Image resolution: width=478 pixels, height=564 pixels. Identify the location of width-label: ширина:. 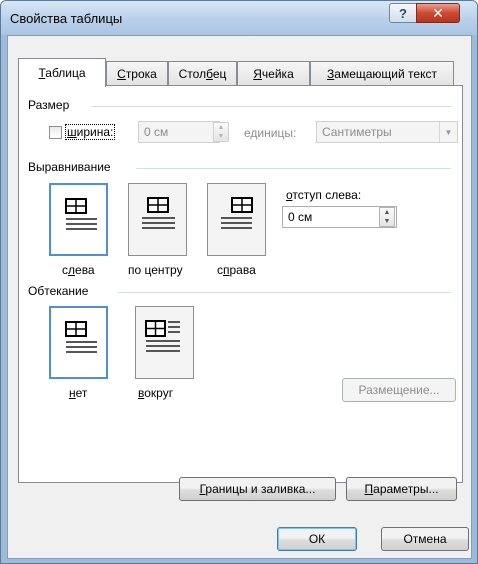
(90, 132).